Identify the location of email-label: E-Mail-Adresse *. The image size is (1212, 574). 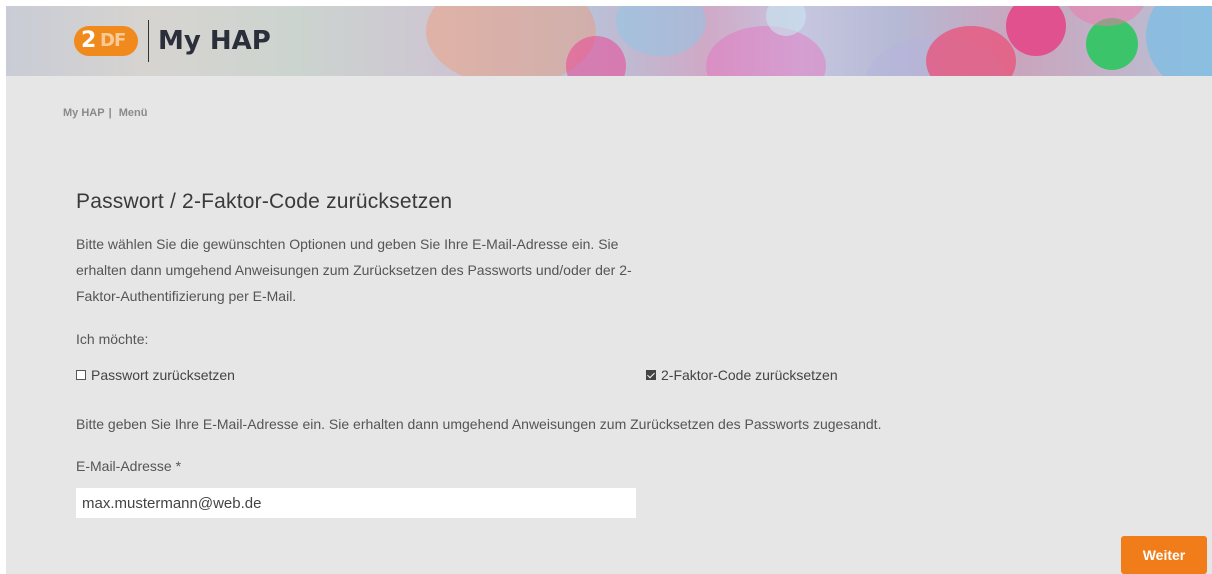
(129, 466).